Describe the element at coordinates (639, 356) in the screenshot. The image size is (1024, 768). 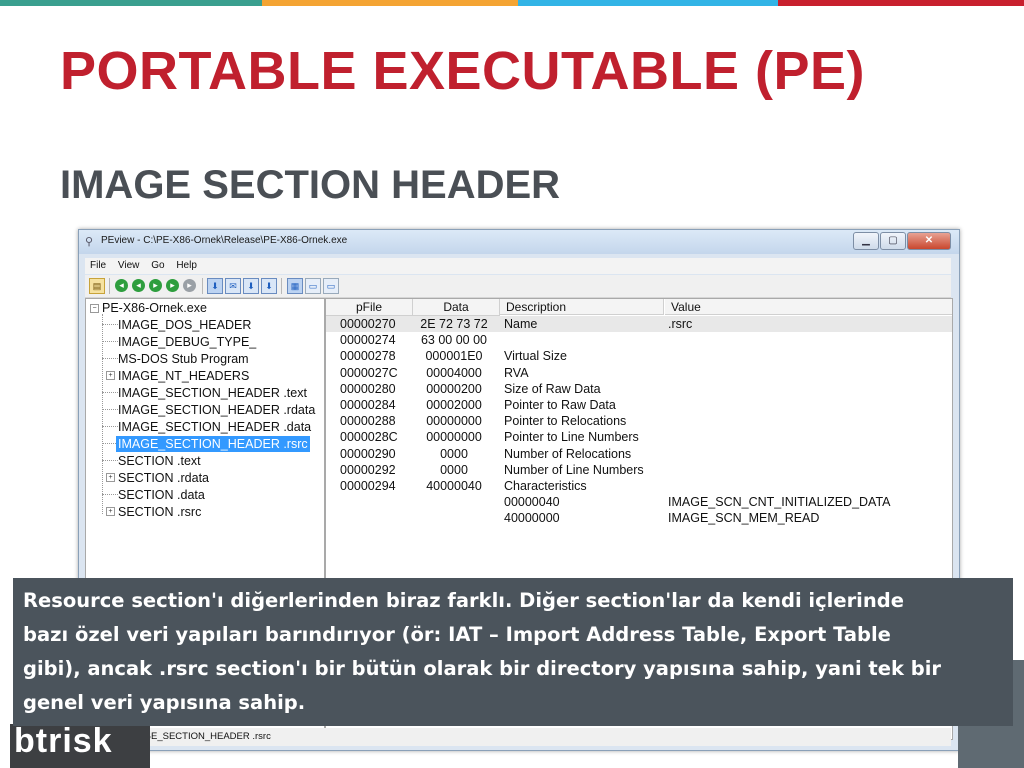
I see `table-row: 00000278 000001E0 Virtual Size` at that location.